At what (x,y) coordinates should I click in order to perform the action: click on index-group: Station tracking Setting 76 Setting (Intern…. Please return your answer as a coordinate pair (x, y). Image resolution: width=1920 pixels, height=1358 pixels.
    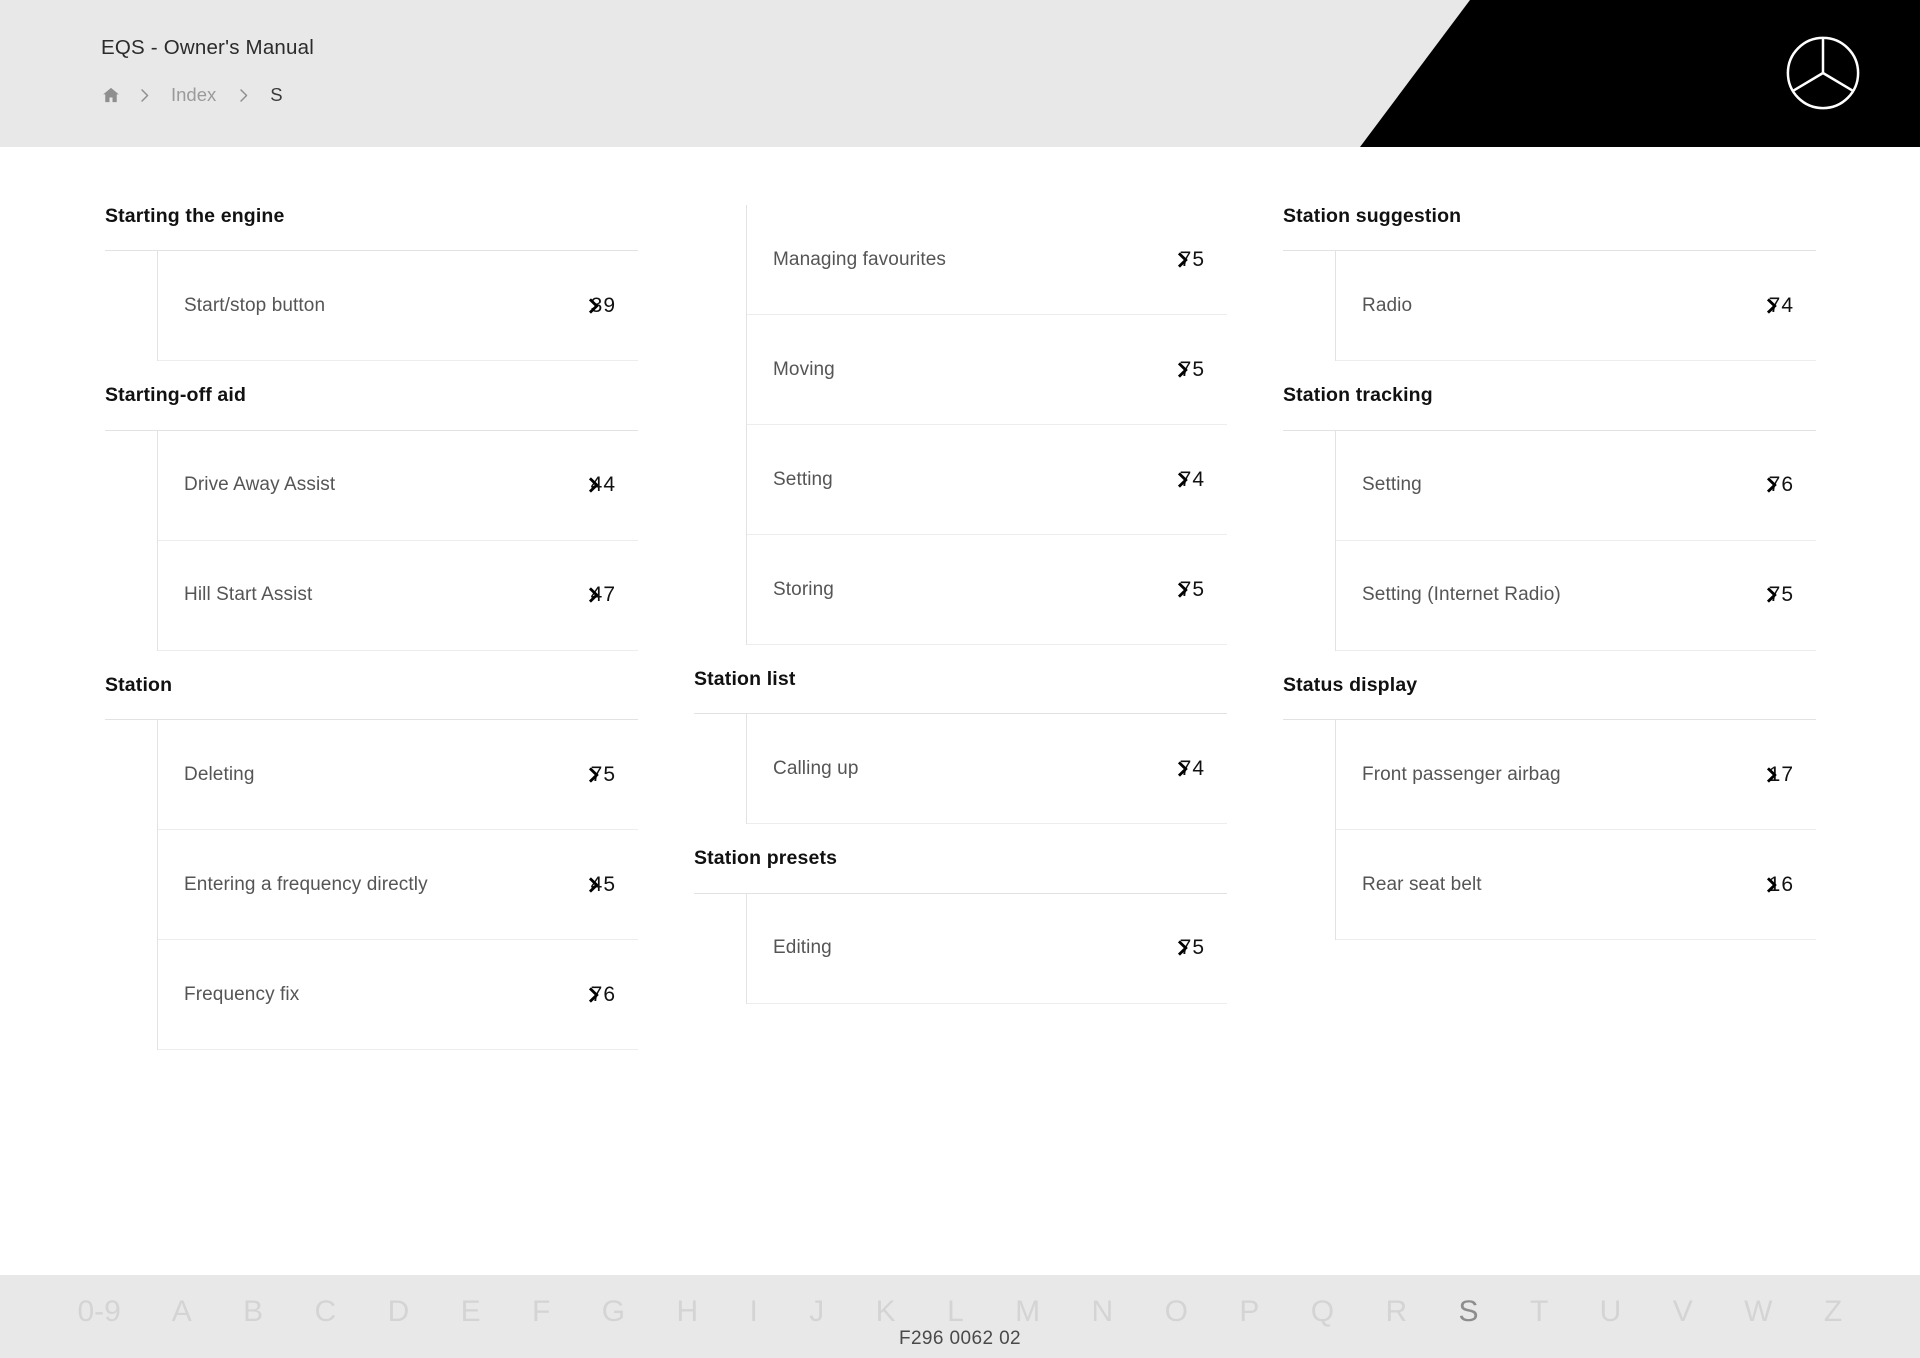
    Looking at the image, I should click on (1549, 506).